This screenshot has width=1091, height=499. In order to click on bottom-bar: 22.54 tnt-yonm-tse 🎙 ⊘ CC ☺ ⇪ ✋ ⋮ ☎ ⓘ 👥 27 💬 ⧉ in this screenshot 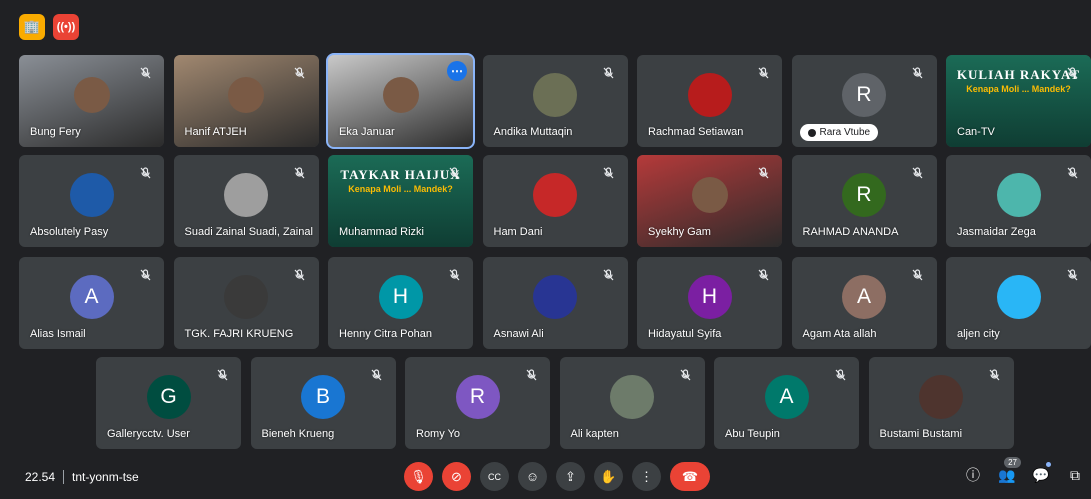, I will do `click(545, 477)`.